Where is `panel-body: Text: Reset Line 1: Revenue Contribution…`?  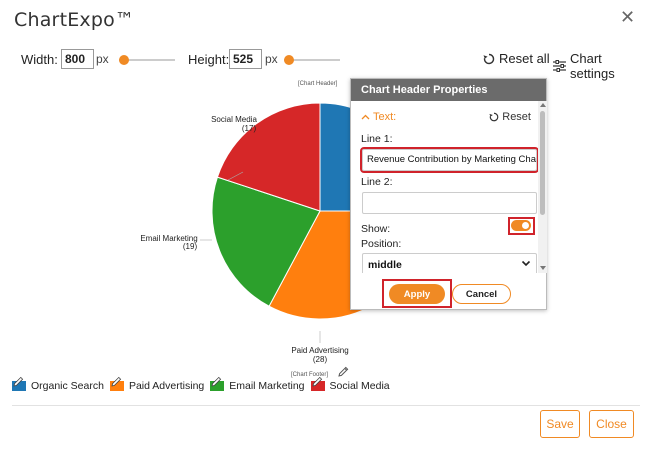 panel-body: Text: Reset Line 1: Revenue Contribution… is located at coordinates (444, 187).